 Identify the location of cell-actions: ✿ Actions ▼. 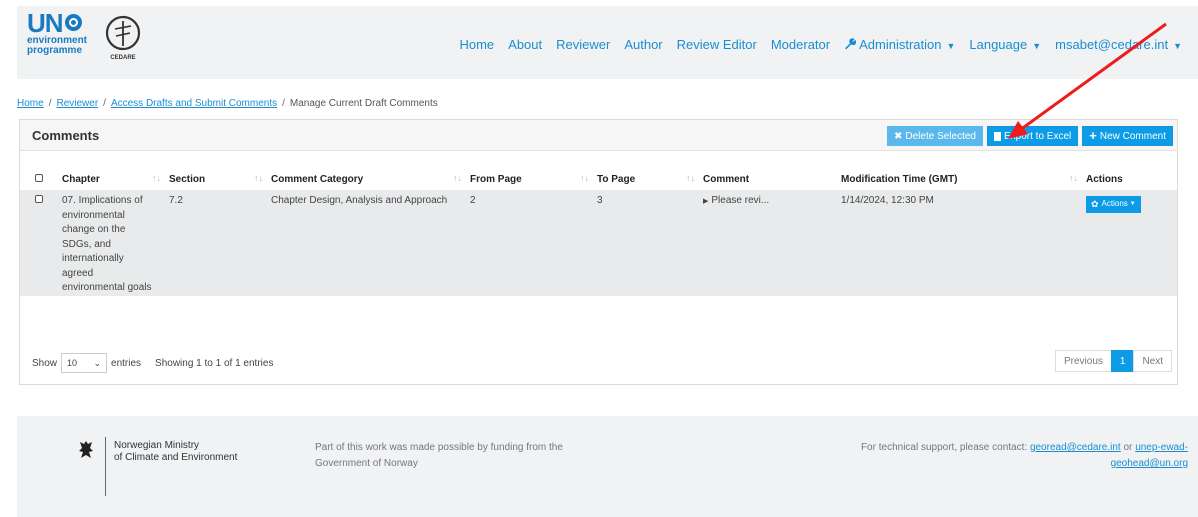
(1131, 243).